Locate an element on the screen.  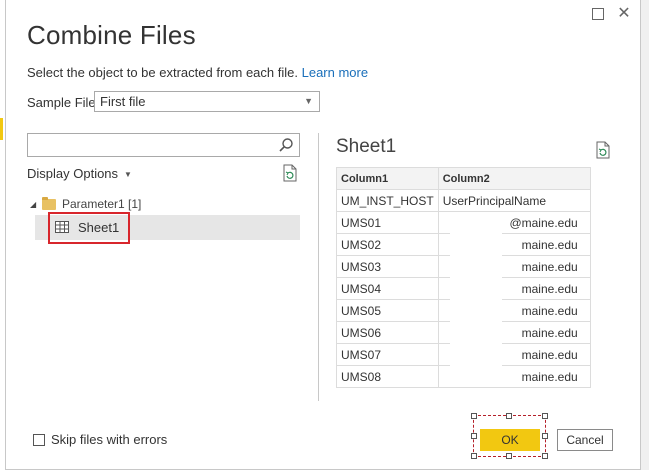
close-icon: ✕ is located at coordinates (624, 13).